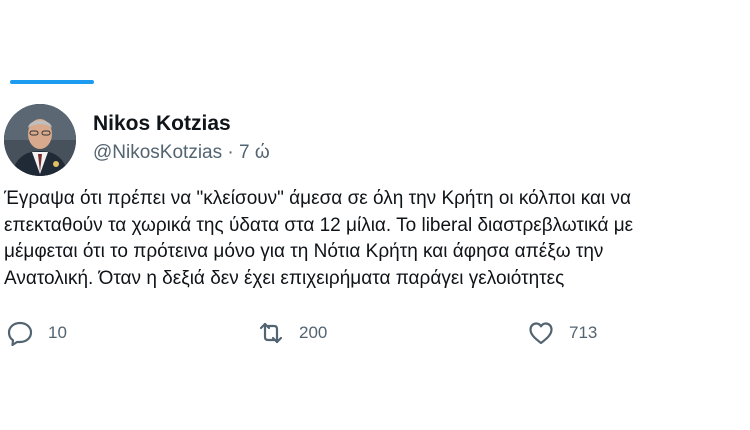 Image resolution: width=750 pixels, height=430 pixels. Describe the element at coordinates (583, 332) in the screenshot. I see `like-count: 713` at that location.